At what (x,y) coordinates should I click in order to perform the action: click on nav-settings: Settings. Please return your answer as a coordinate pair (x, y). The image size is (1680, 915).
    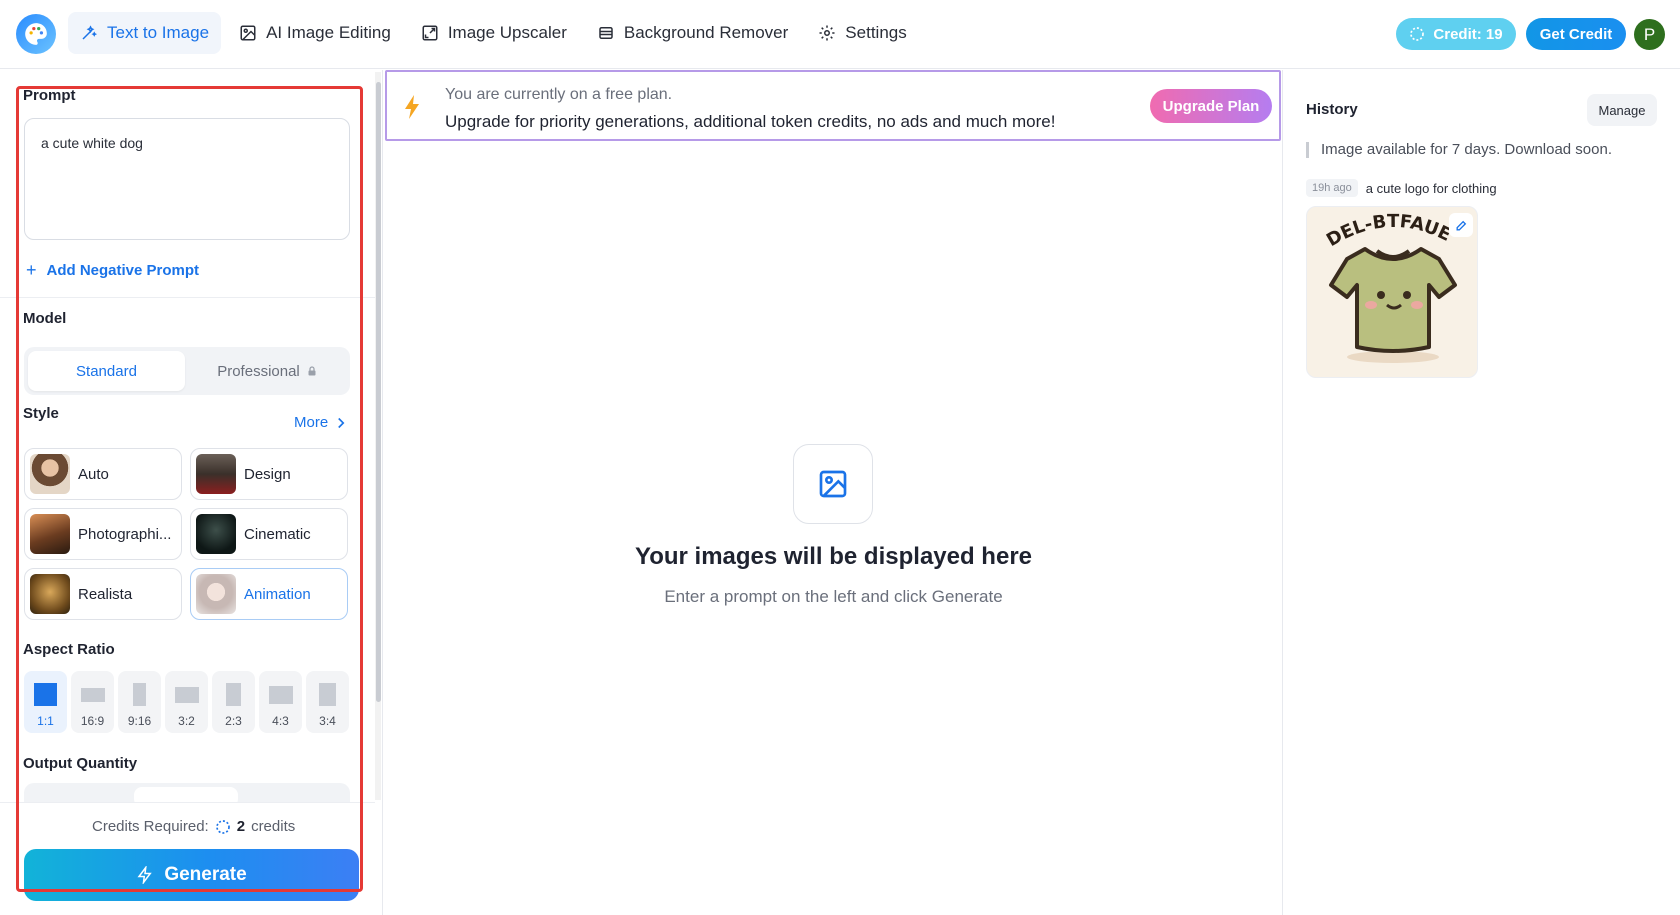
    Looking at the image, I should click on (862, 33).